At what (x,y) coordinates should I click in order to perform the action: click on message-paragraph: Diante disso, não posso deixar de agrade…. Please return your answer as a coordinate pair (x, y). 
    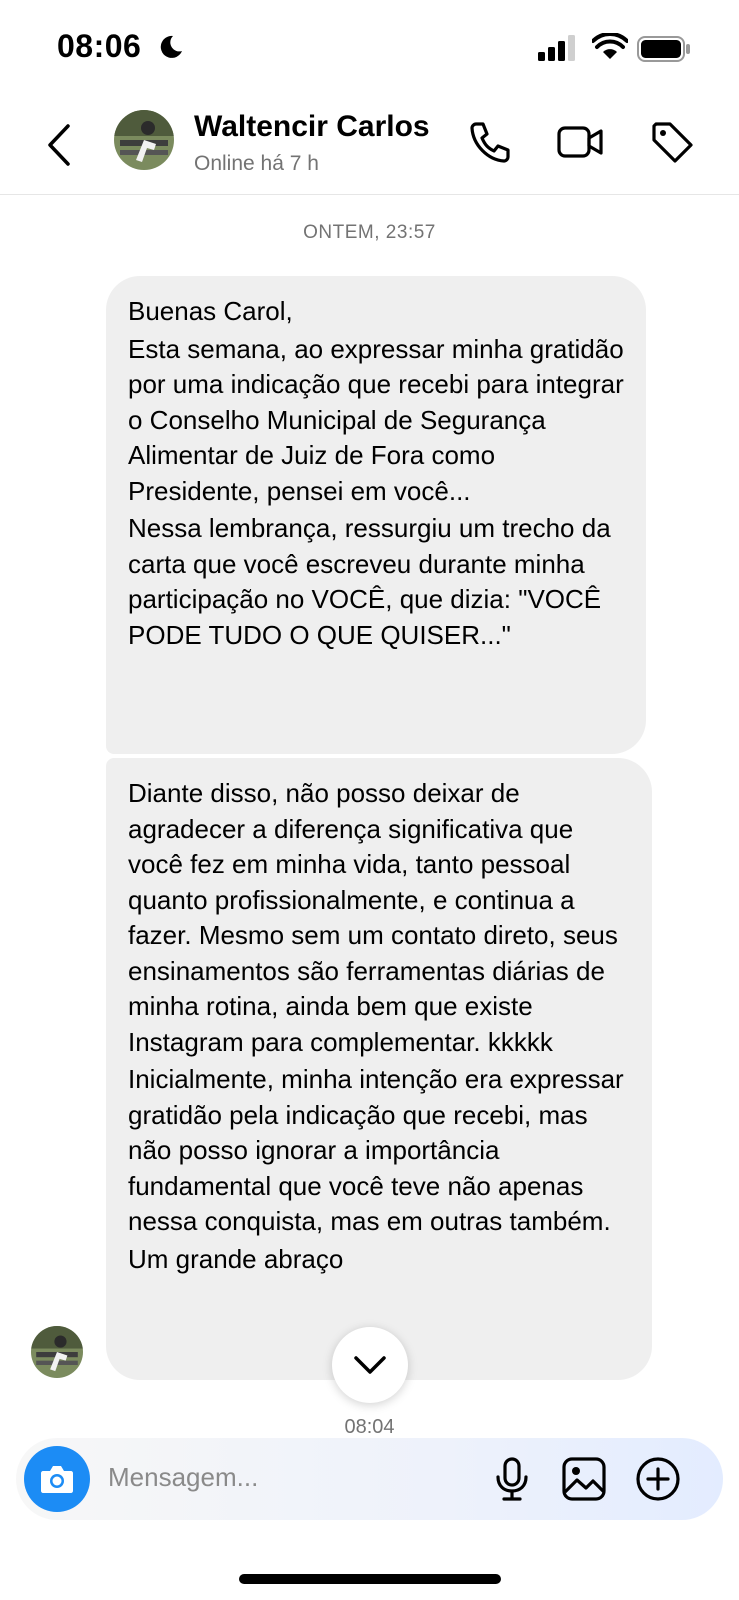
    Looking at the image, I should click on (373, 917).